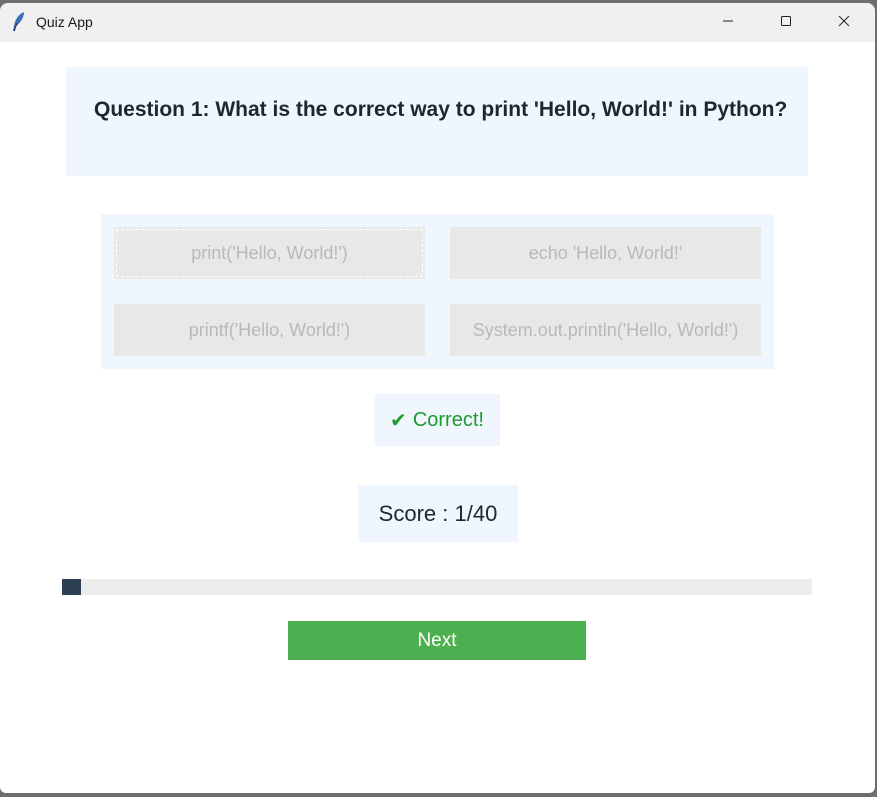  I want to click on minimize-button, so click(728, 22).